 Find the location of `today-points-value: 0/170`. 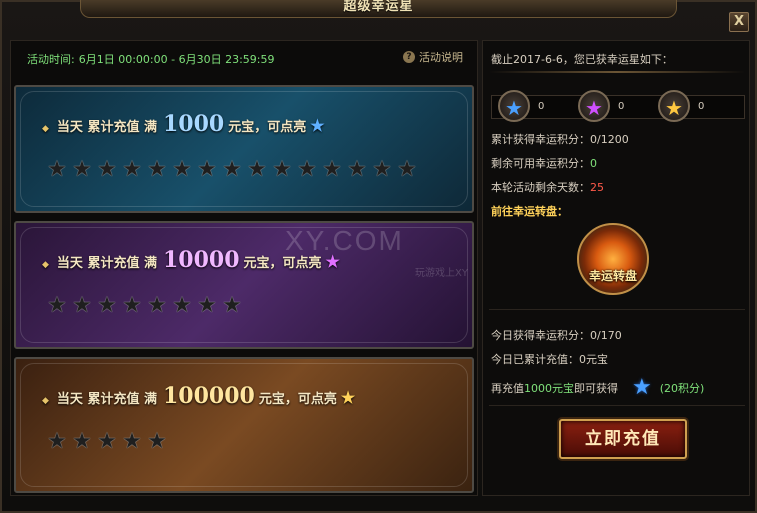

today-points-value: 0/170 is located at coordinates (606, 335).